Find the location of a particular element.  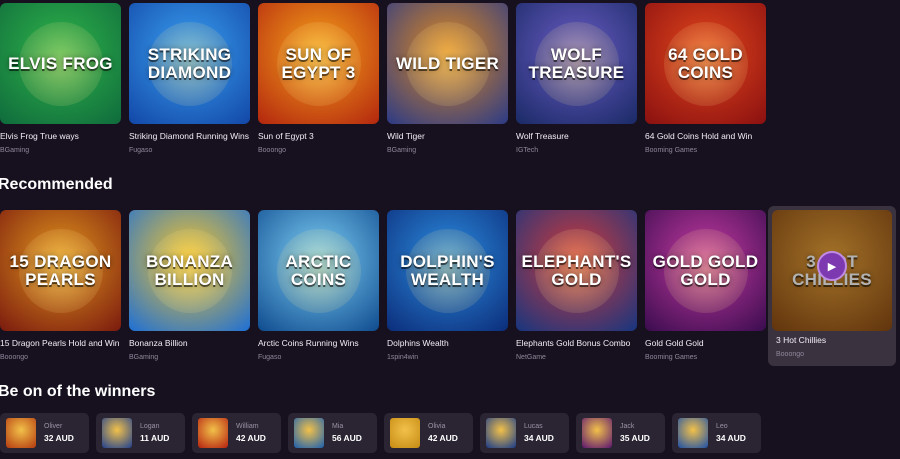

winner-info: William 42 AUD is located at coordinates (251, 433).